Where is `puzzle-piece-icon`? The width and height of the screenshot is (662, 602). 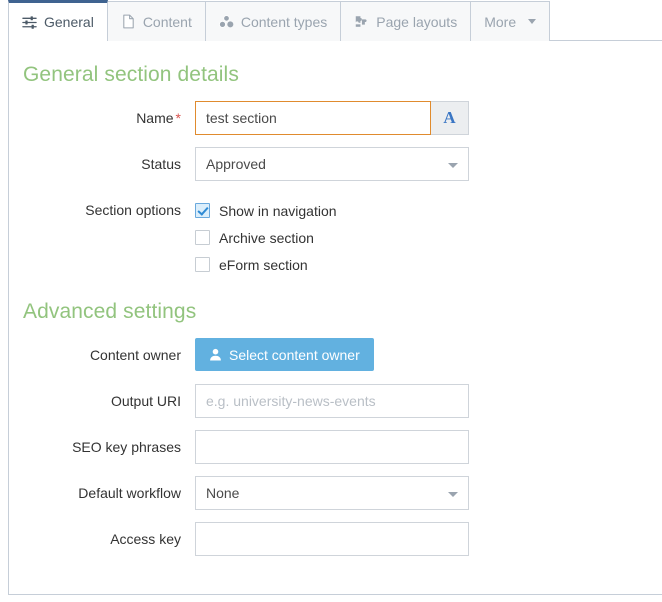 puzzle-piece-icon is located at coordinates (361, 21).